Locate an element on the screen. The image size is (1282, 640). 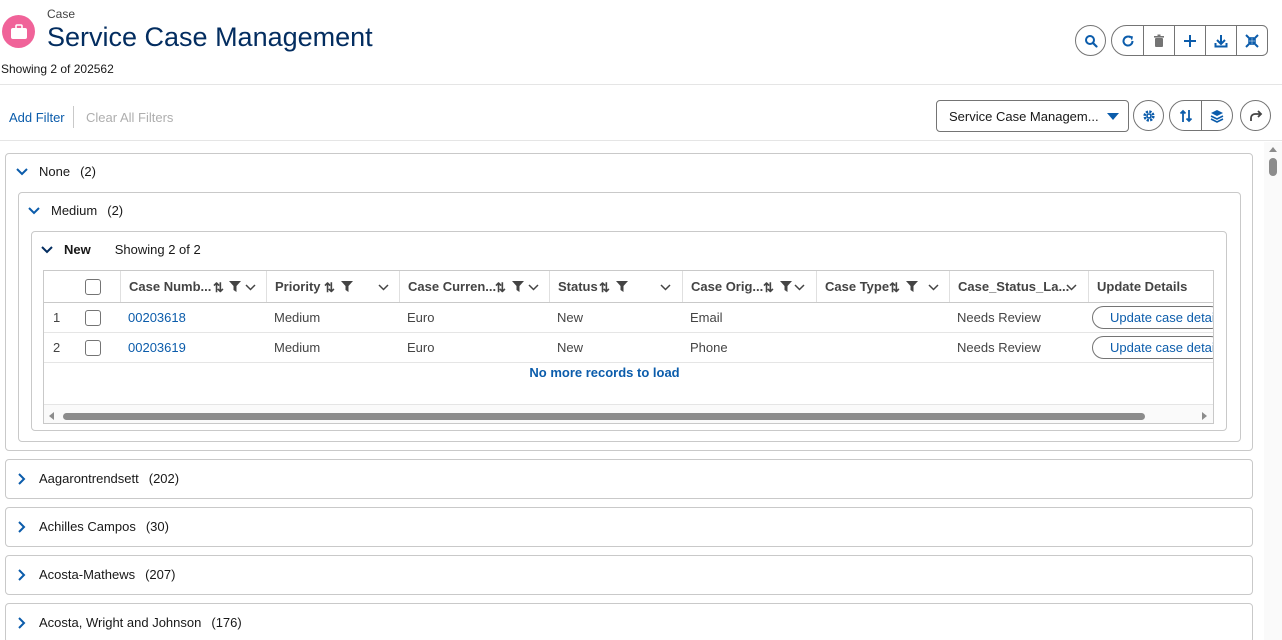
case-number-link: 00203618 is located at coordinates (157, 317).